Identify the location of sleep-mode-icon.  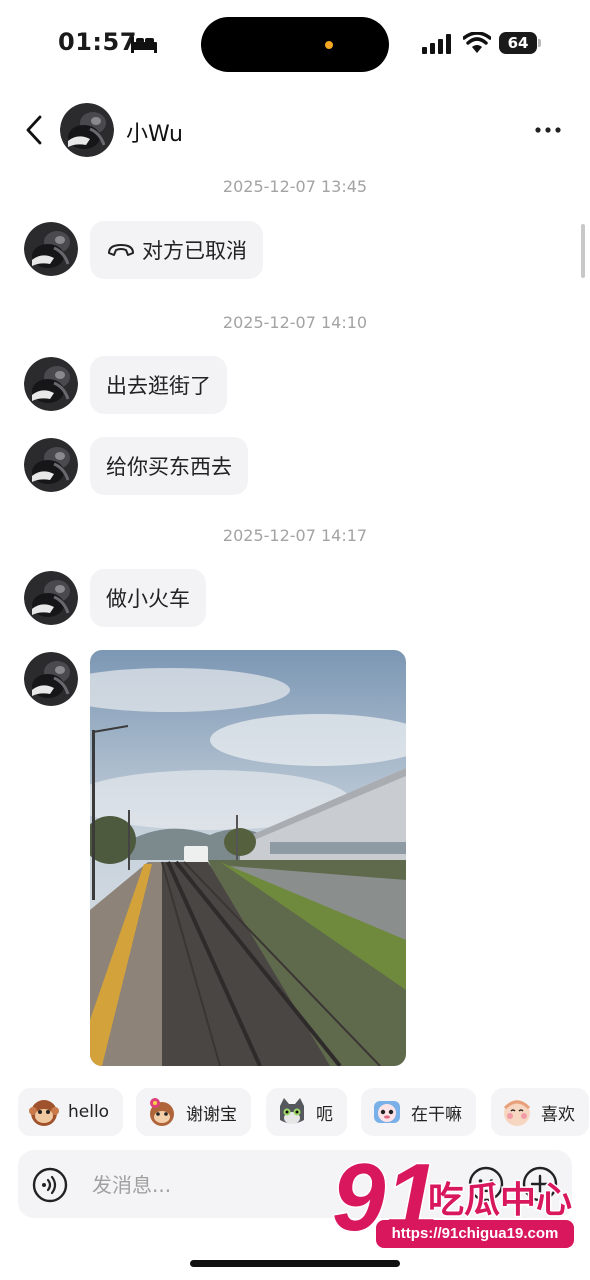
(144, 45).